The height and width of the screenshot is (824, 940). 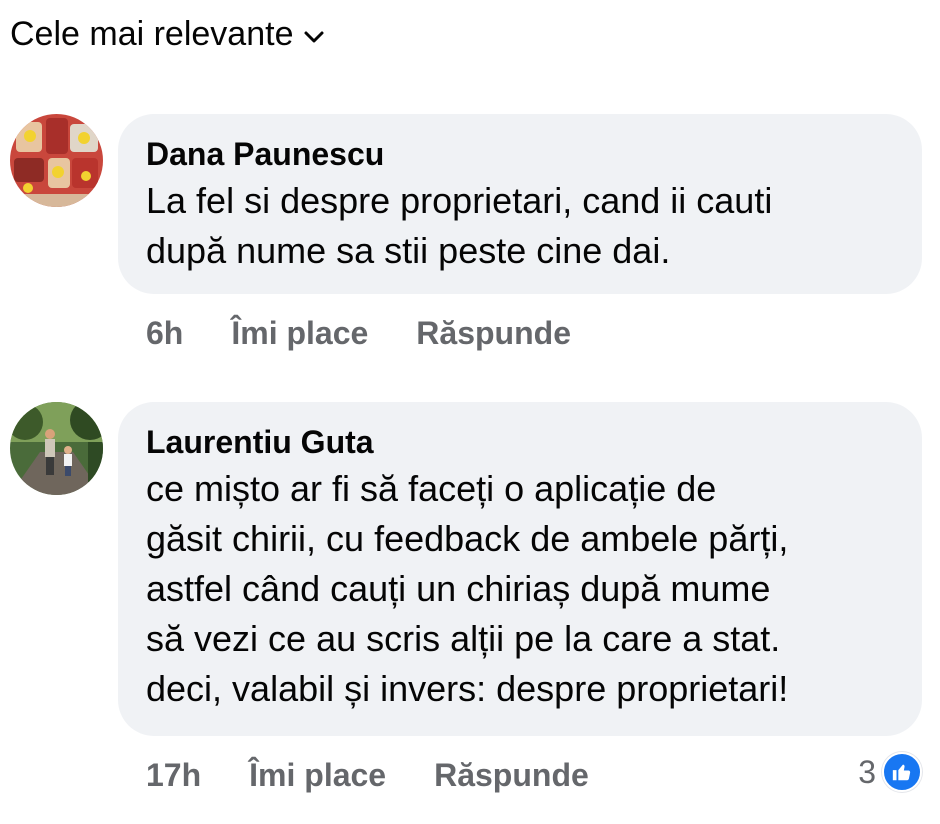 What do you see at coordinates (522, 442) in the screenshot?
I see `comment-author: Laurentiu Guta` at bounding box center [522, 442].